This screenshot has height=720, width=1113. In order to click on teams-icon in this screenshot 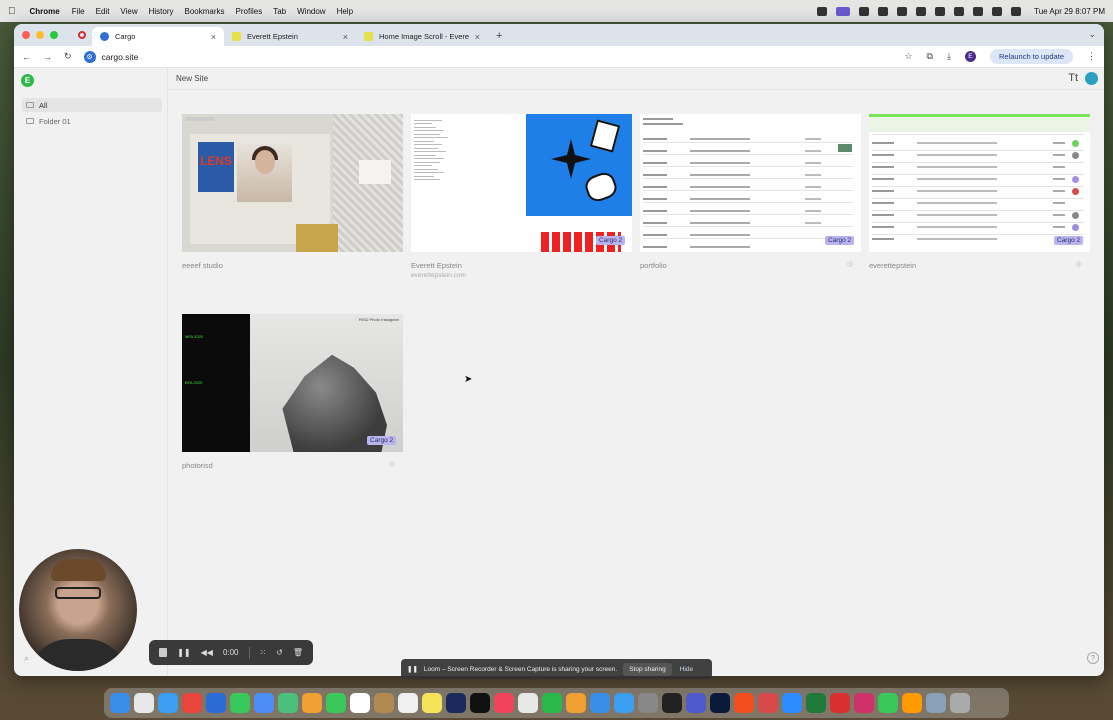, I will do `click(696, 703)`.